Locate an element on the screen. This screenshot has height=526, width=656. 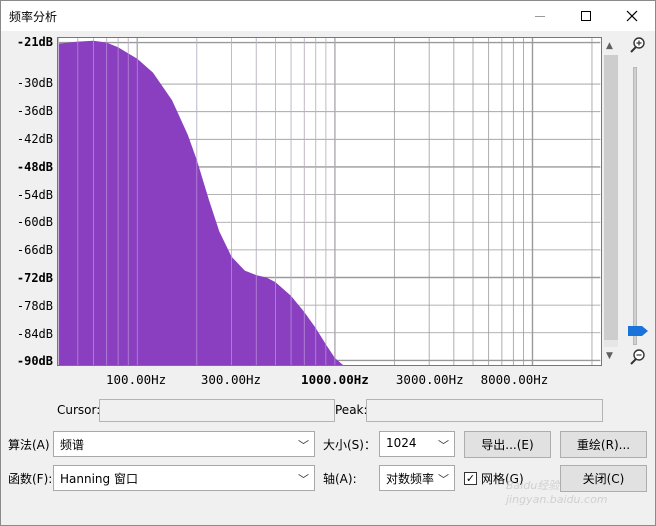
zoom-slider-thumb is located at coordinates (638, 331).